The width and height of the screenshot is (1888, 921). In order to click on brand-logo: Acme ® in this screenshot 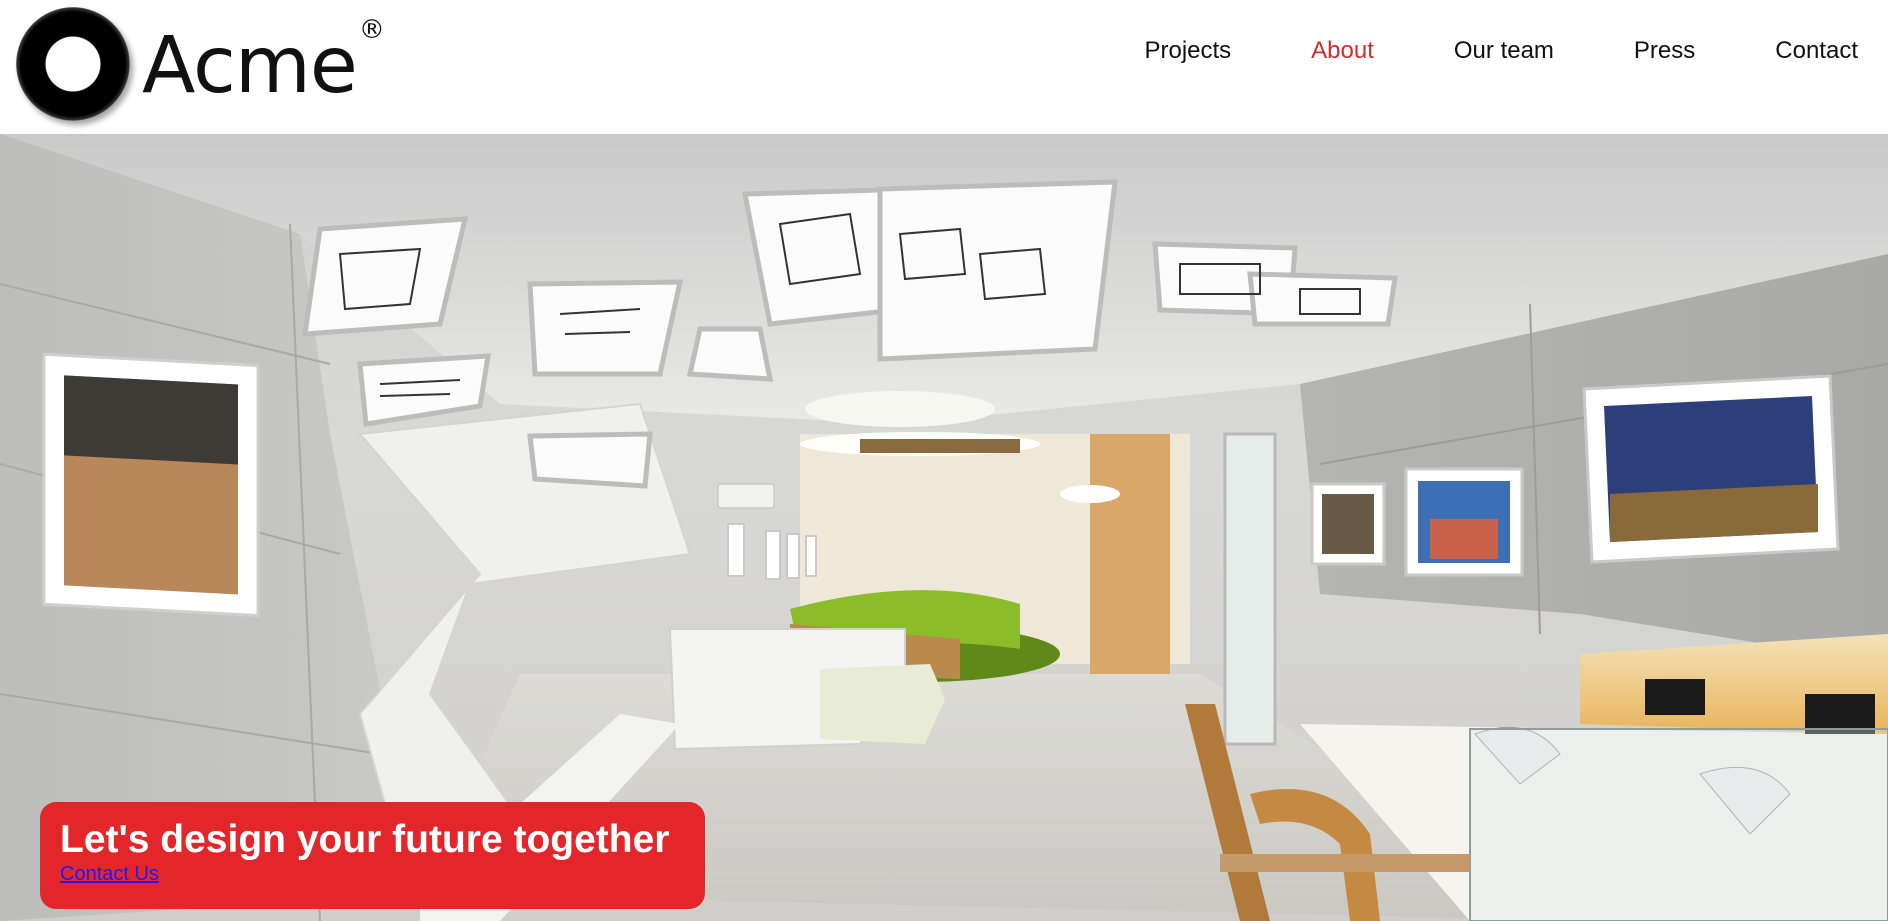, I will do `click(200, 64)`.